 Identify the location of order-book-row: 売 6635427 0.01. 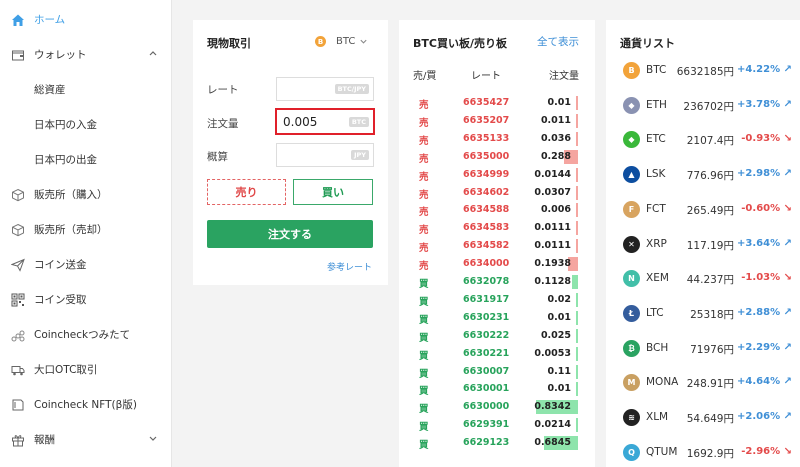
(497, 103).